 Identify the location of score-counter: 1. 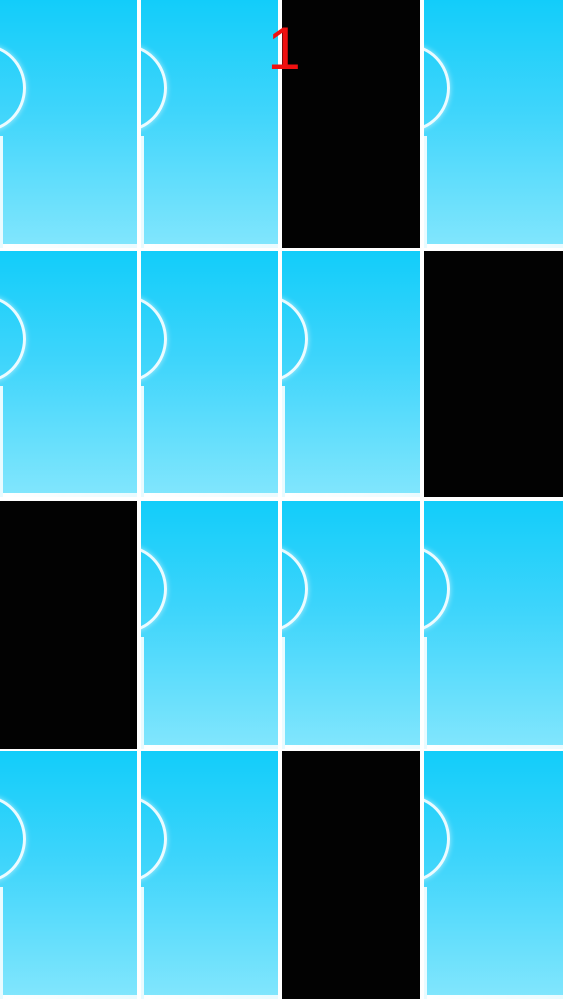
(284, 48).